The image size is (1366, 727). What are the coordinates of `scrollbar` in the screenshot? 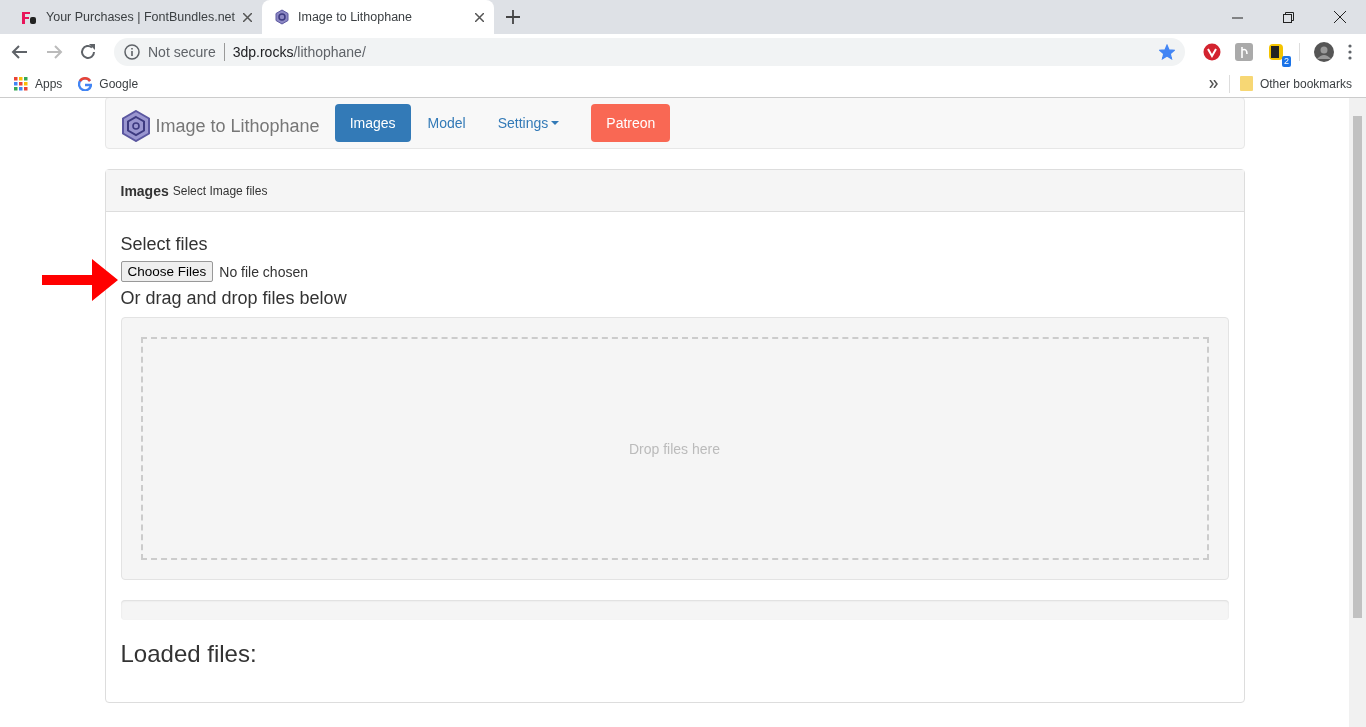 It's located at (1357, 412).